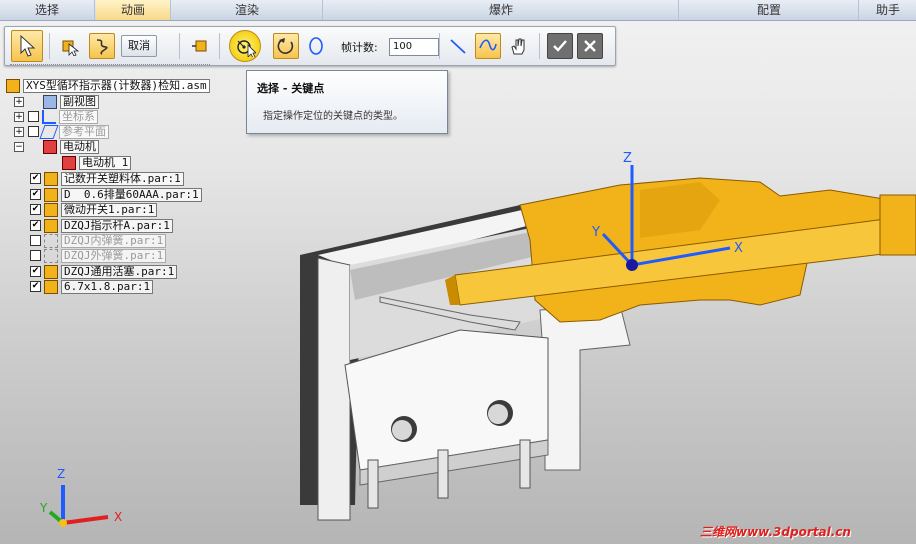 Image resolution: width=916 pixels, height=544 pixels. What do you see at coordinates (80, 497) in the screenshot?
I see `view-triad: X Y Z` at bounding box center [80, 497].